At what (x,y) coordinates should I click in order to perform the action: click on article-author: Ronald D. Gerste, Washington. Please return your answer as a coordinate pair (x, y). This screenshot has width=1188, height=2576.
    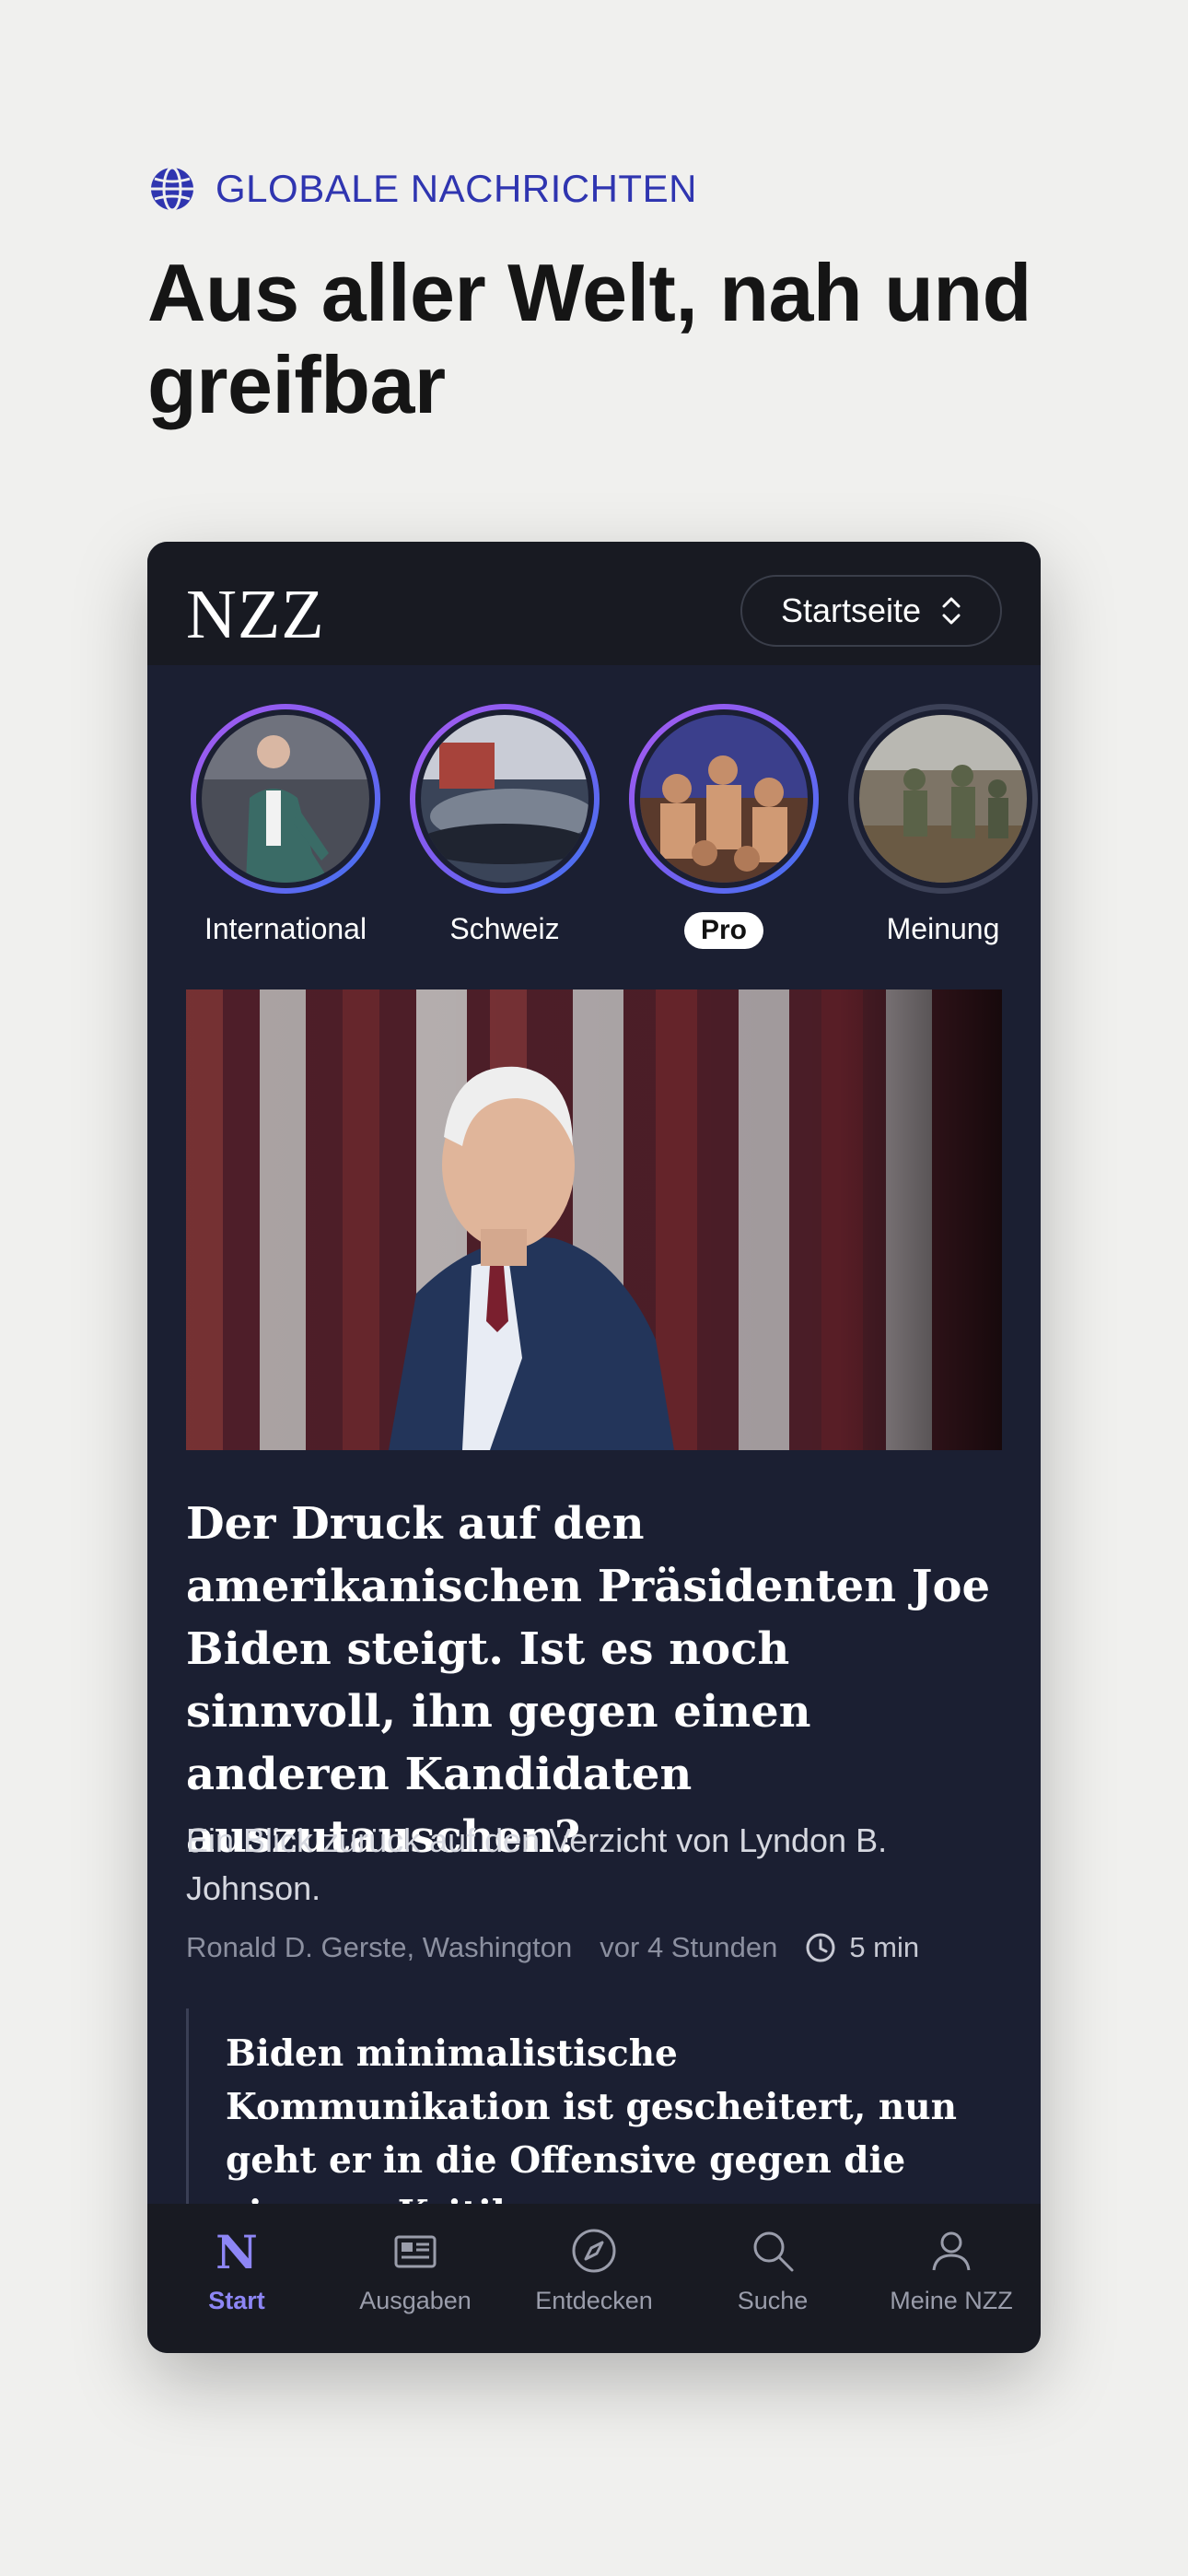
    Looking at the image, I should click on (379, 1947).